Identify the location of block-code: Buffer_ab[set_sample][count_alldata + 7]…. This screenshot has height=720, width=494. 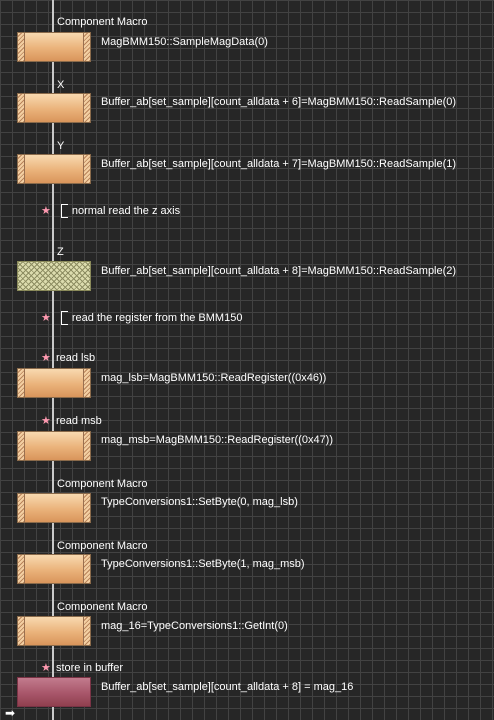
(279, 164).